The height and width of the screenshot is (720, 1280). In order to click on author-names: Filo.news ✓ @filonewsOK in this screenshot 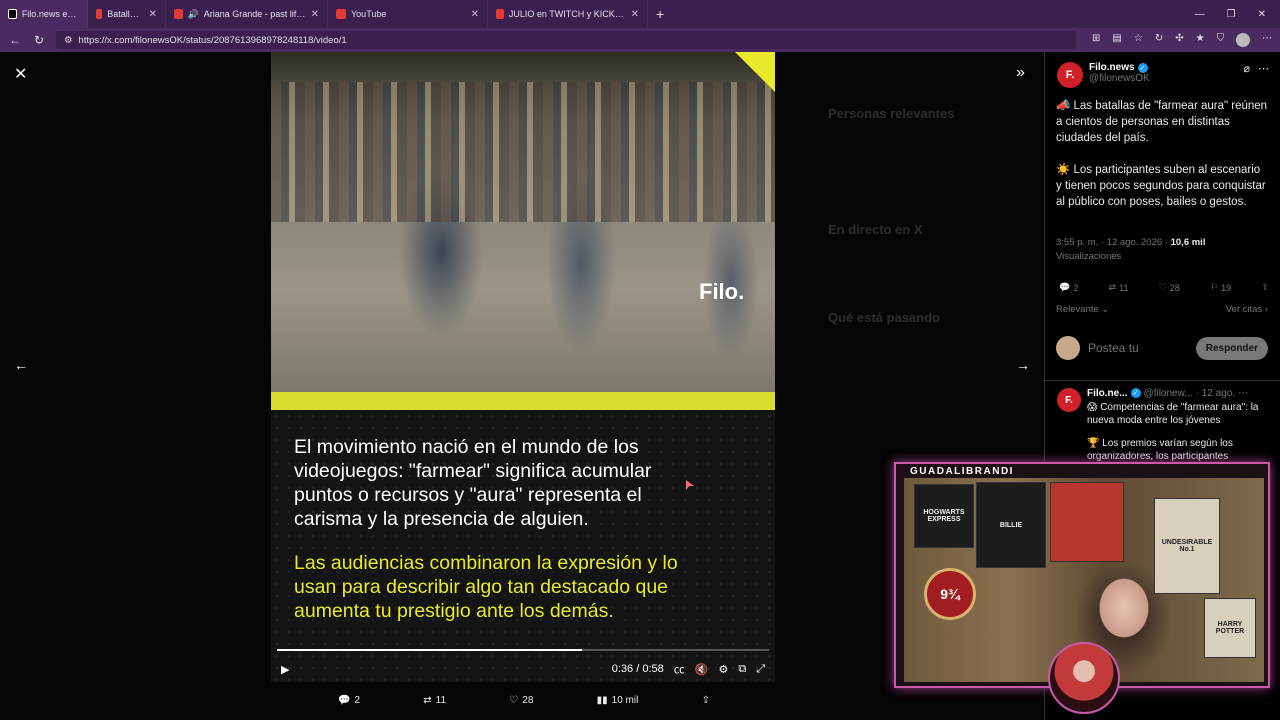, I will do `click(1119, 76)`.